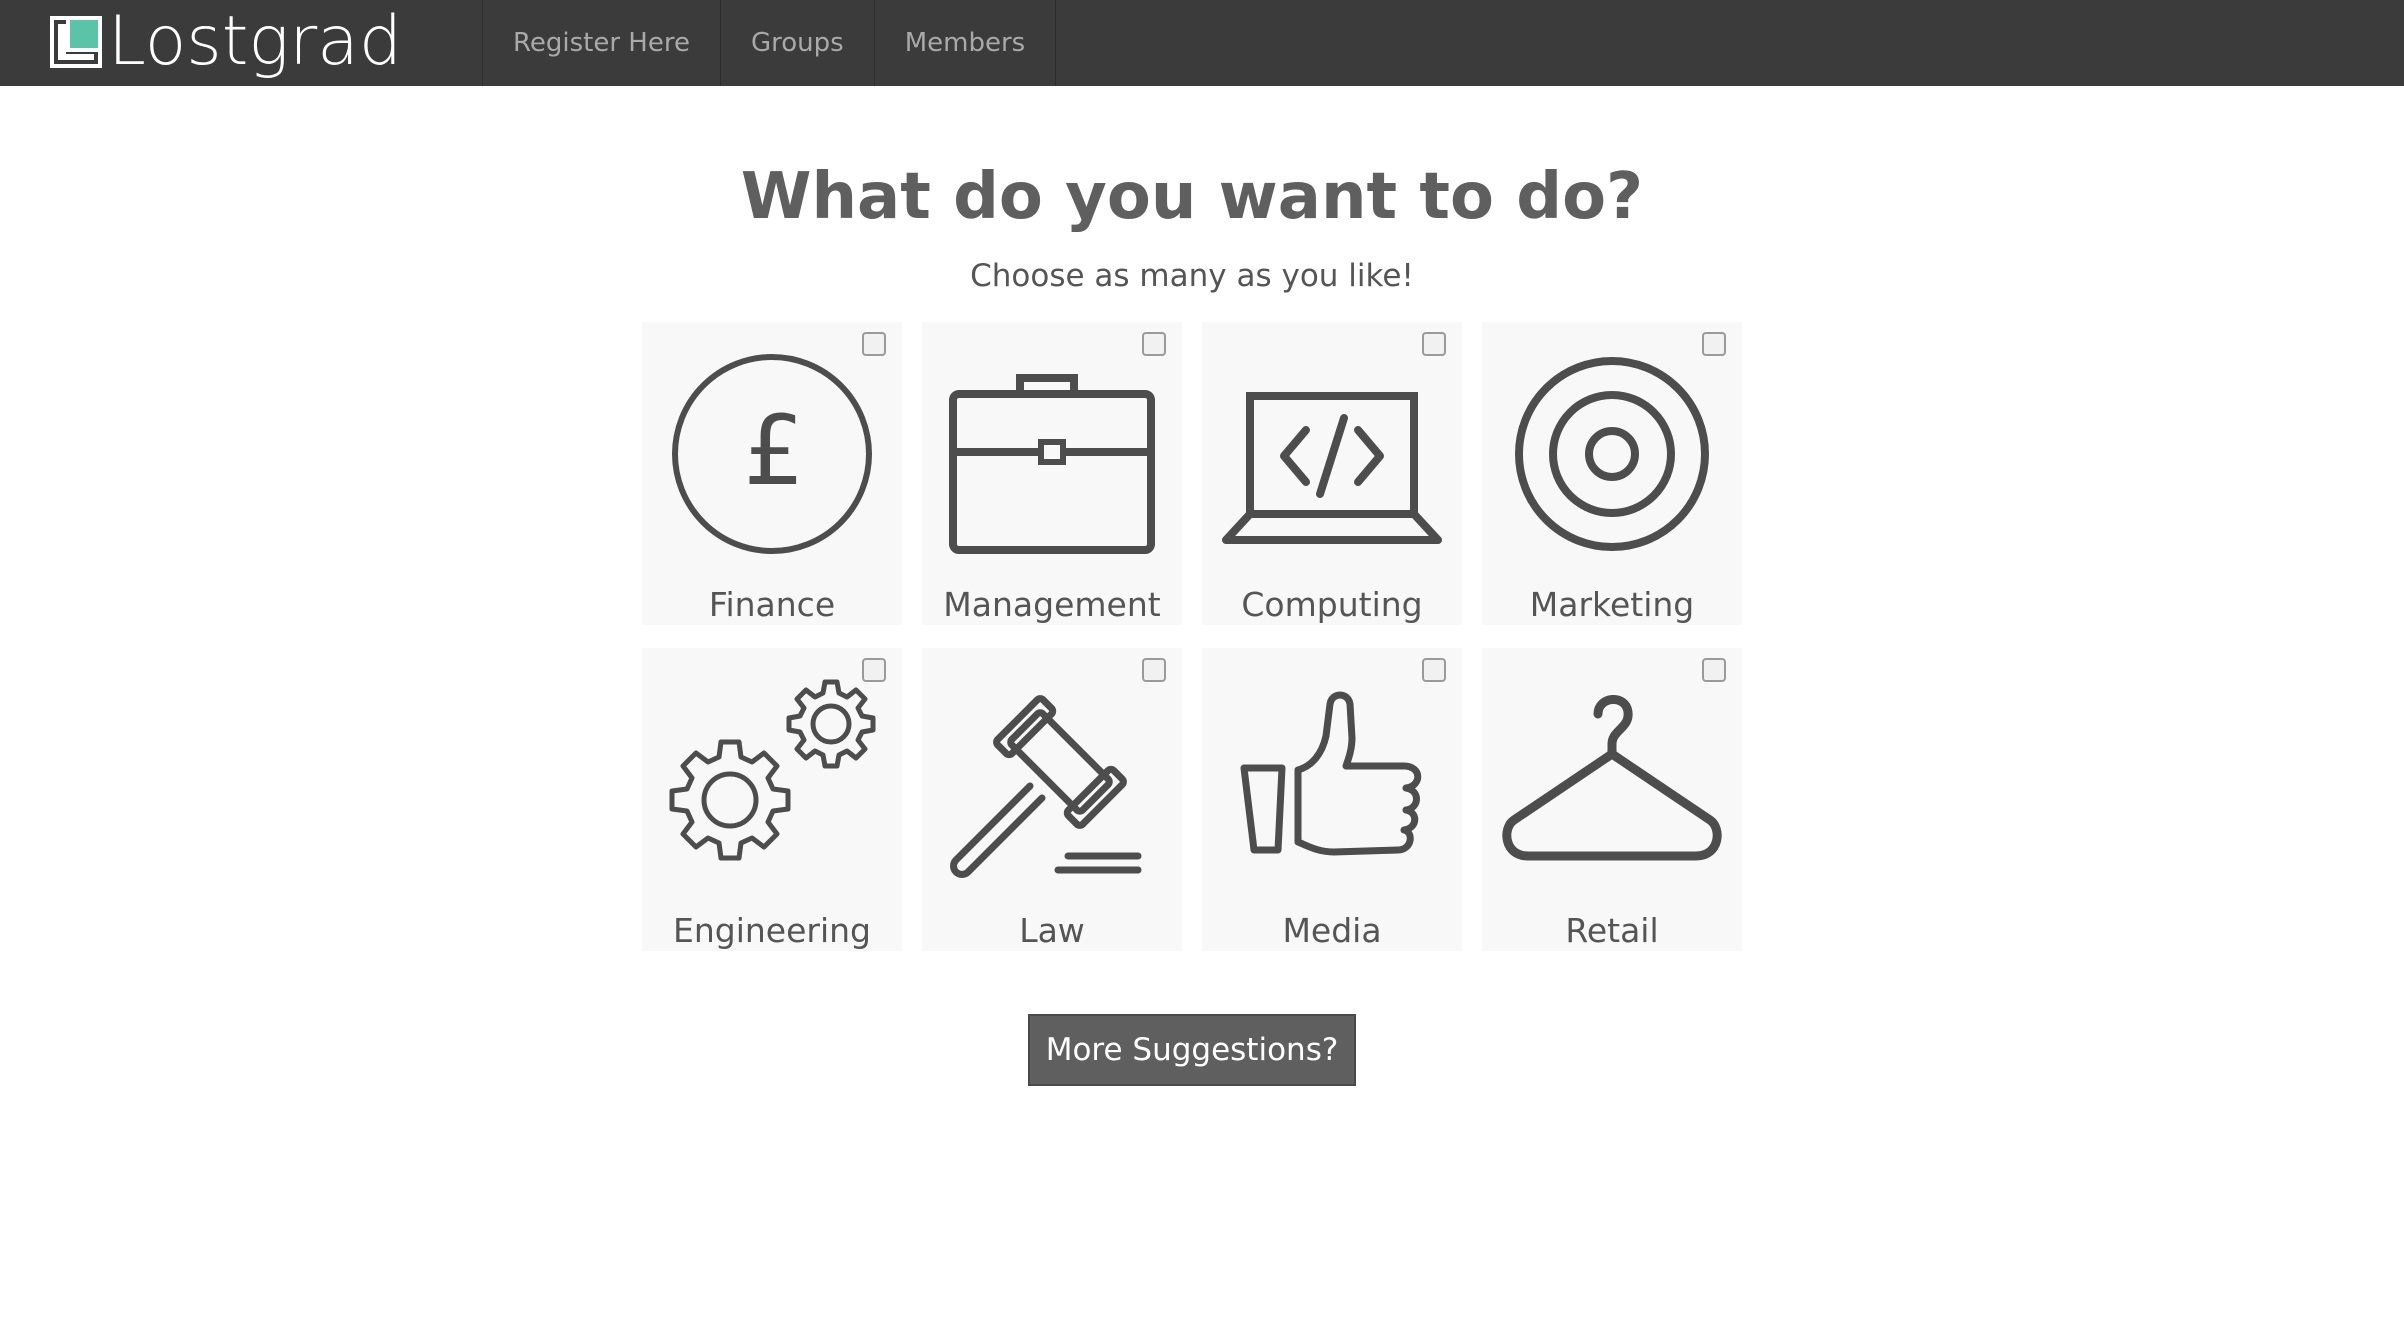 The height and width of the screenshot is (1328, 2404). Describe the element at coordinates (798, 43) in the screenshot. I see `nav-groups-link: Groups` at that location.